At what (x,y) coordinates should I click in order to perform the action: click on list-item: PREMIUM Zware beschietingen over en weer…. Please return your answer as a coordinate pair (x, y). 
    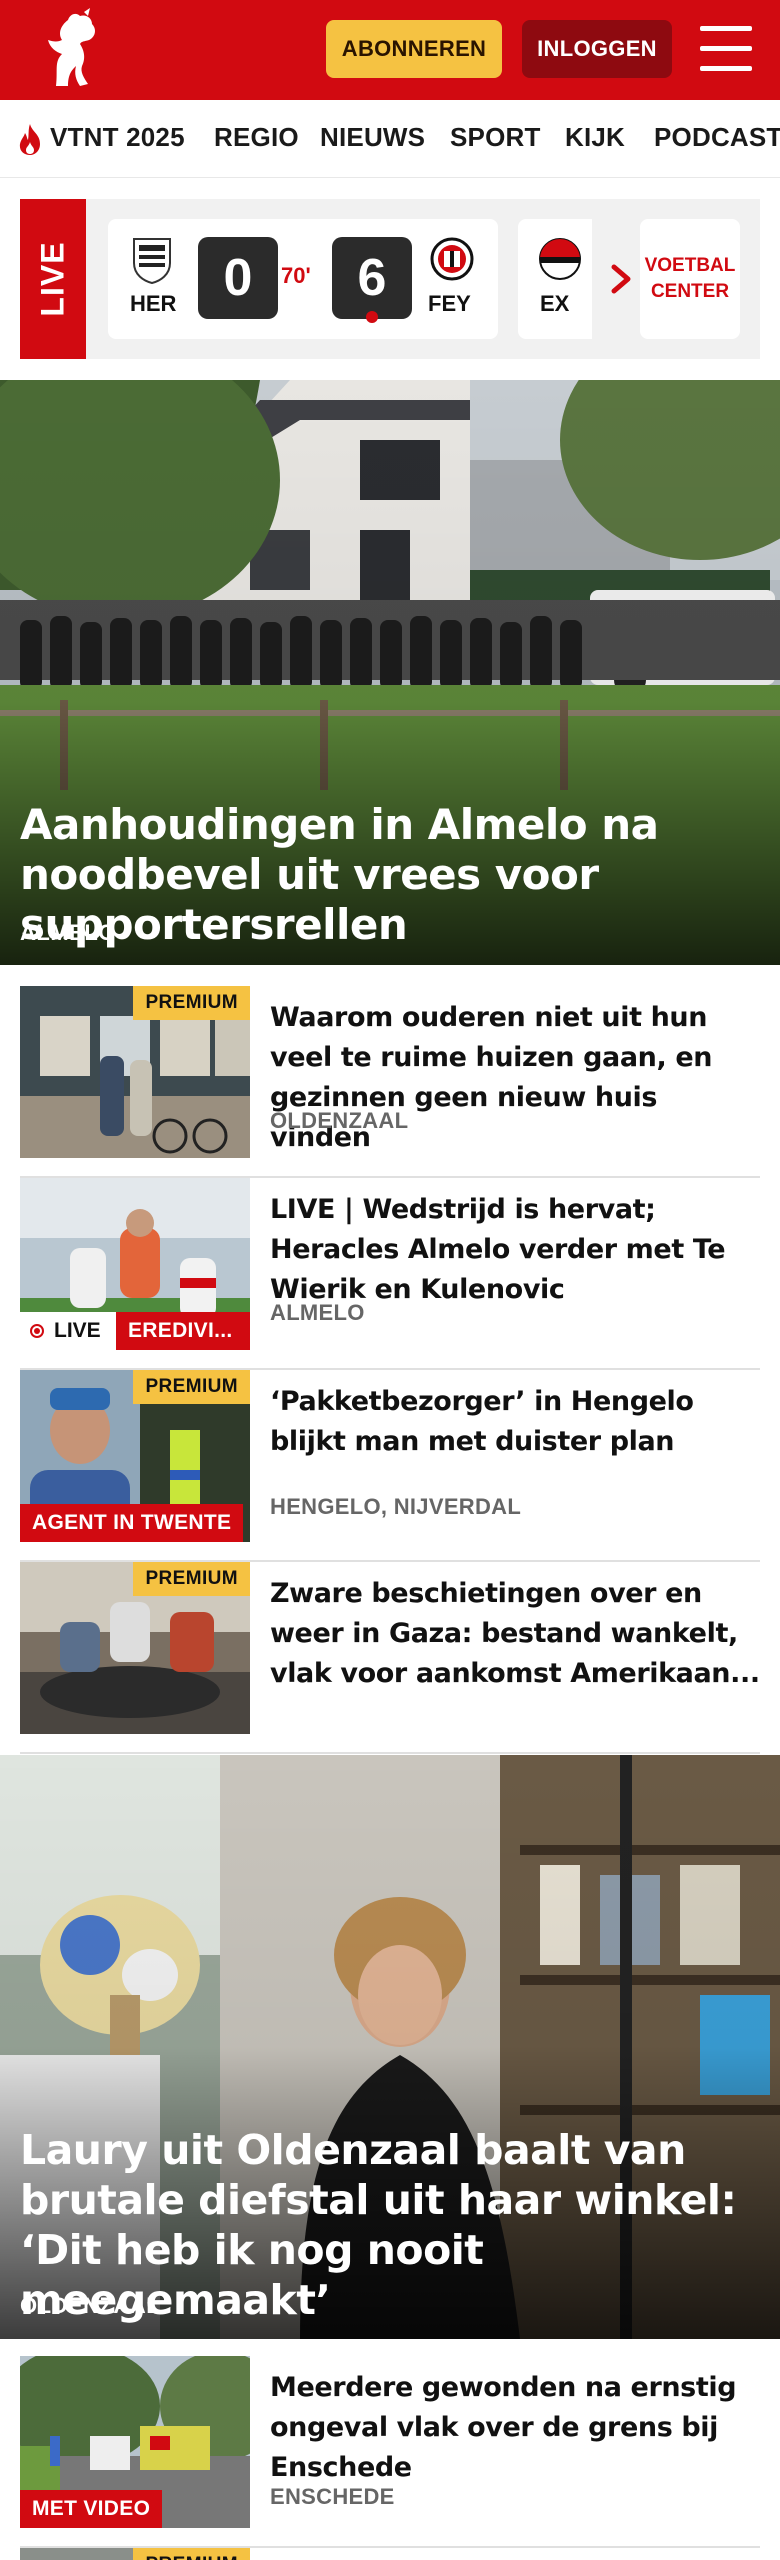
    Looking at the image, I should click on (390, 1658).